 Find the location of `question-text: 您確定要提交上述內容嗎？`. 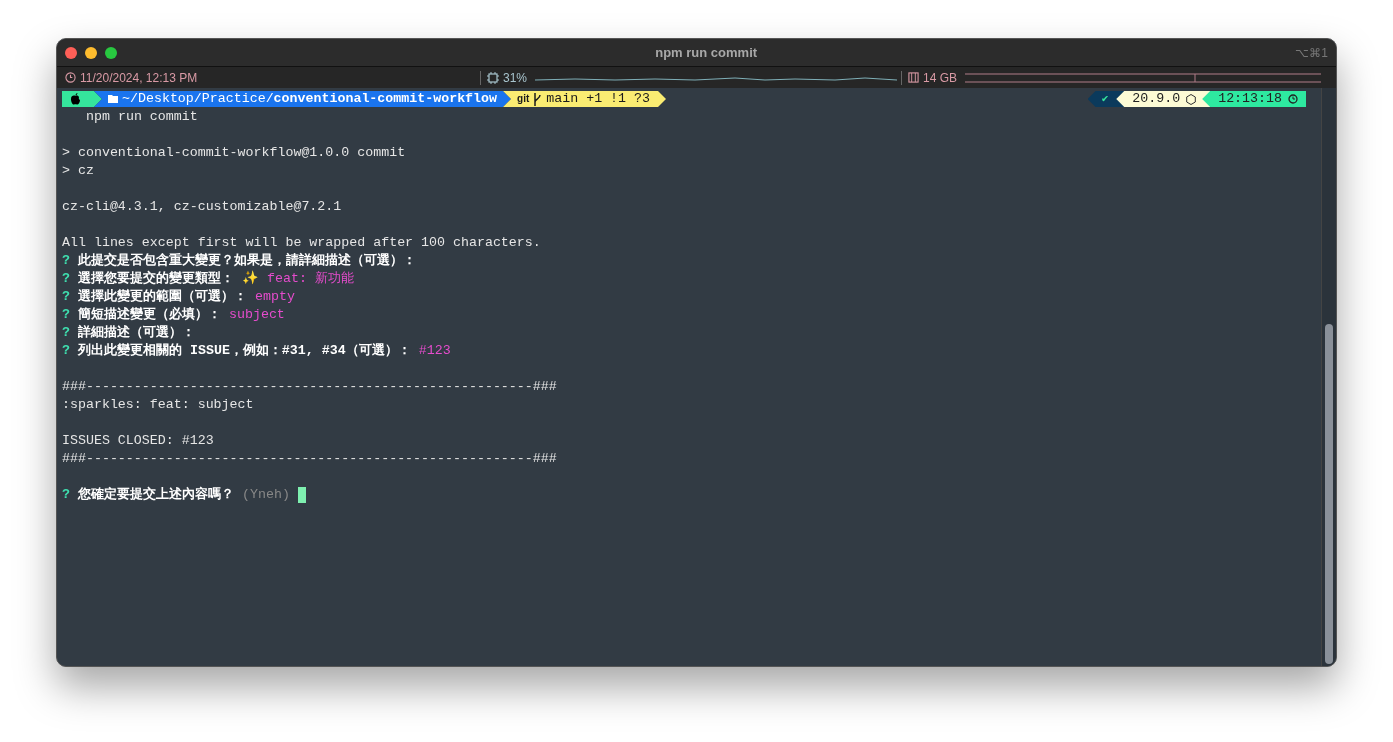

question-text: 您確定要提交上述內容嗎？ is located at coordinates (156, 495).